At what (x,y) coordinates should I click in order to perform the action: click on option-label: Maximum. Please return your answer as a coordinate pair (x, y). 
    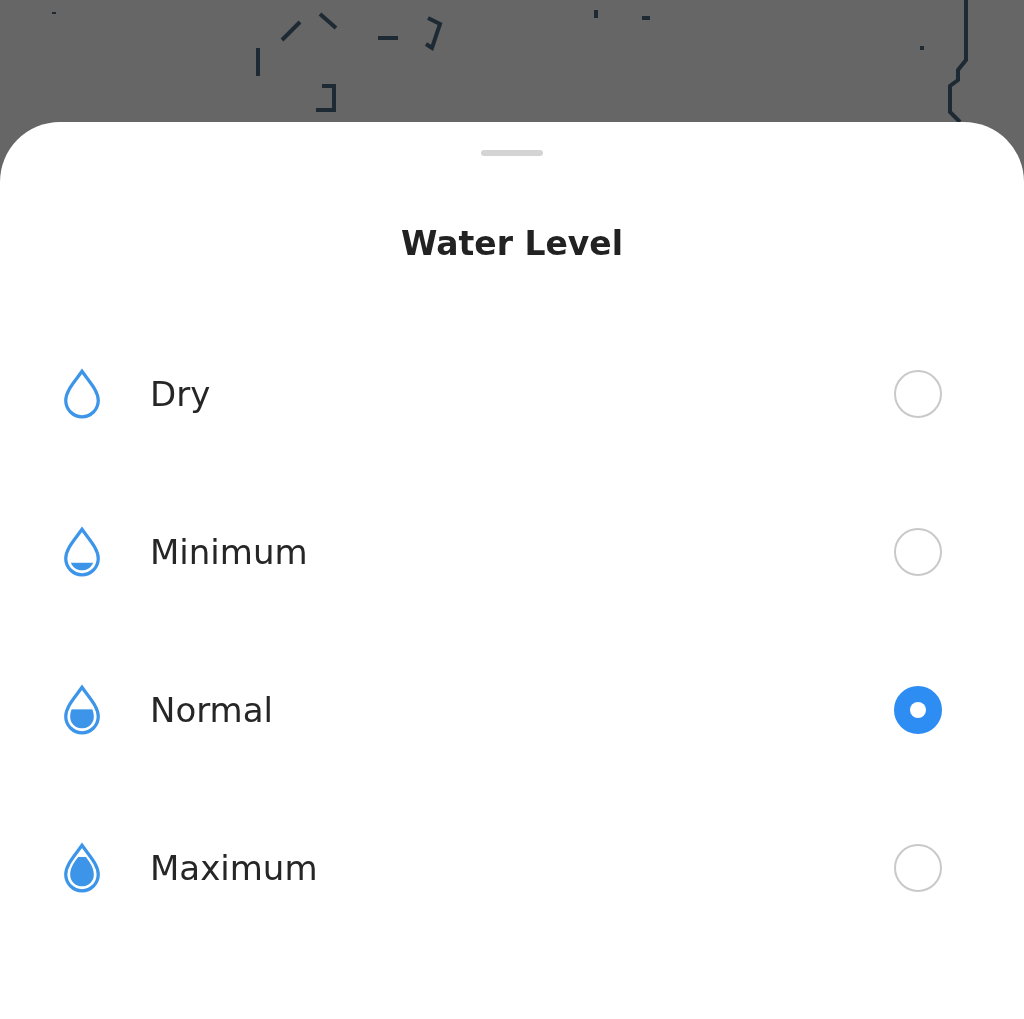
    Looking at the image, I should click on (234, 868).